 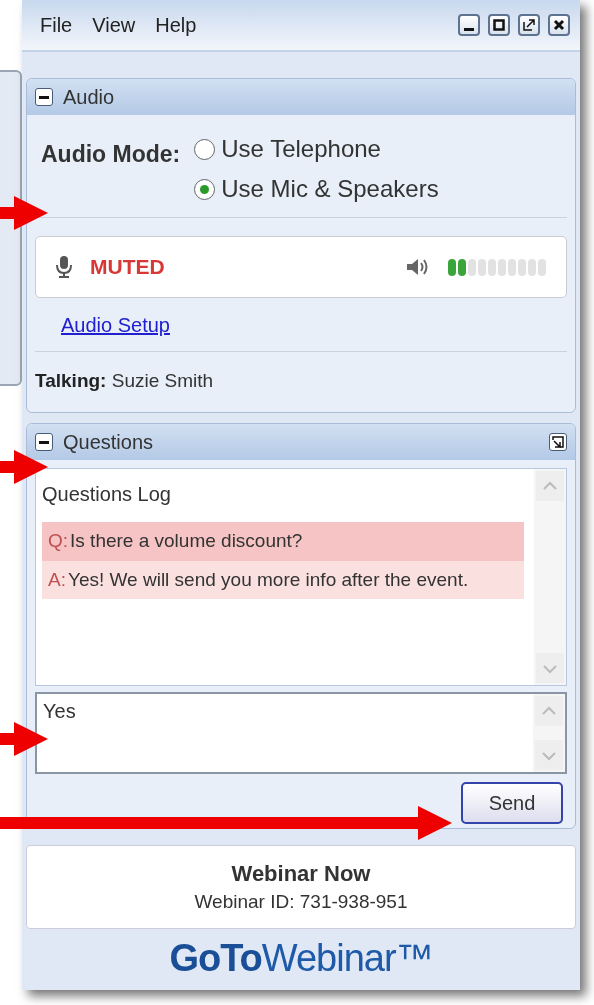 What do you see at coordinates (469, 29) in the screenshot?
I see `minimize-icon` at bounding box center [469, 29].